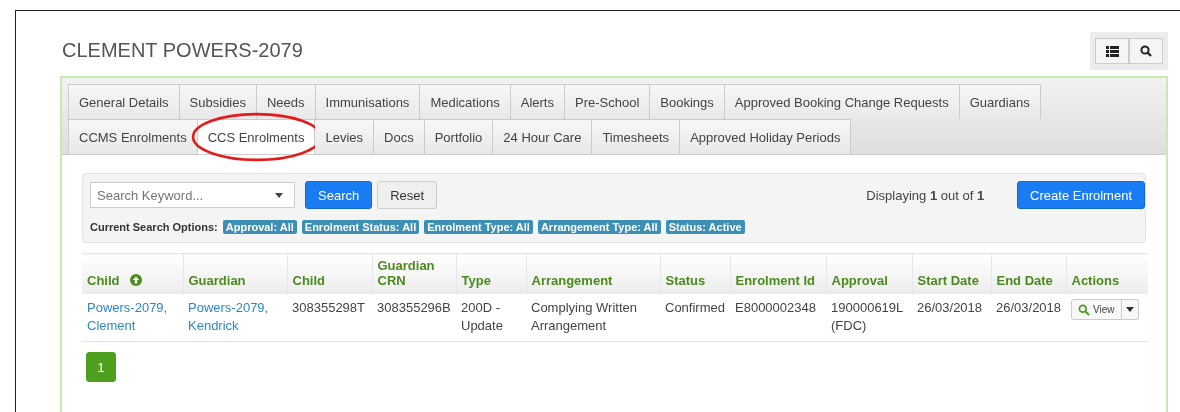  Describe the element at coordinates (778, 273) in the screenshot. I see `column-header: Enrolment Id` at that location.